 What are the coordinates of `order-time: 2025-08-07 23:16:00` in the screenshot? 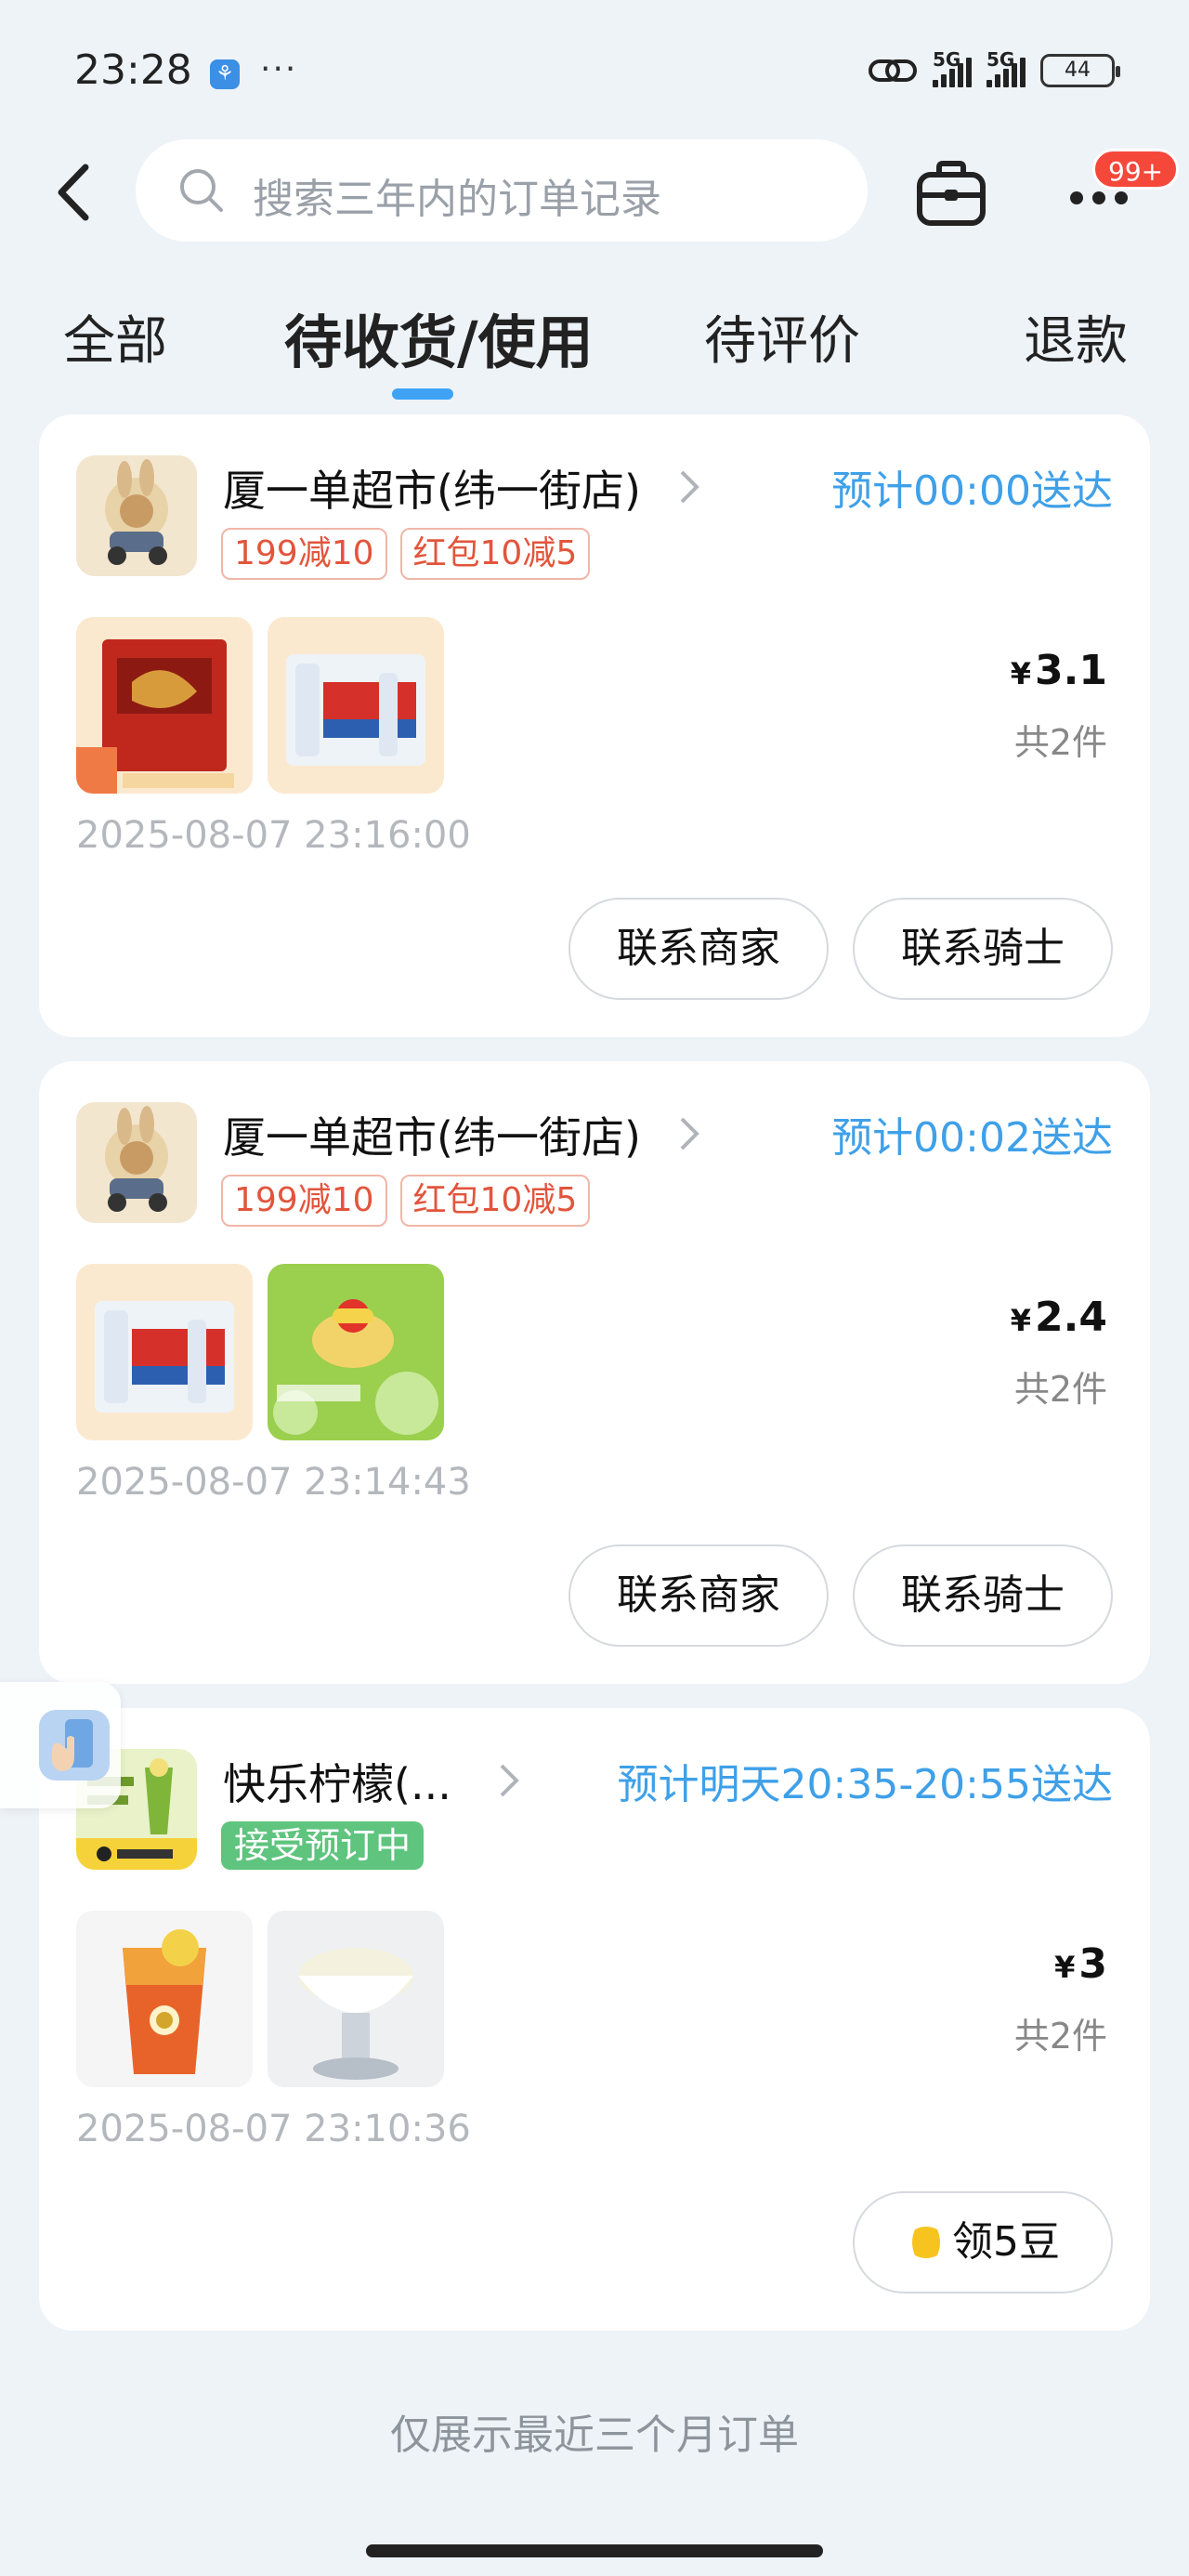 It's located at (273, 835).